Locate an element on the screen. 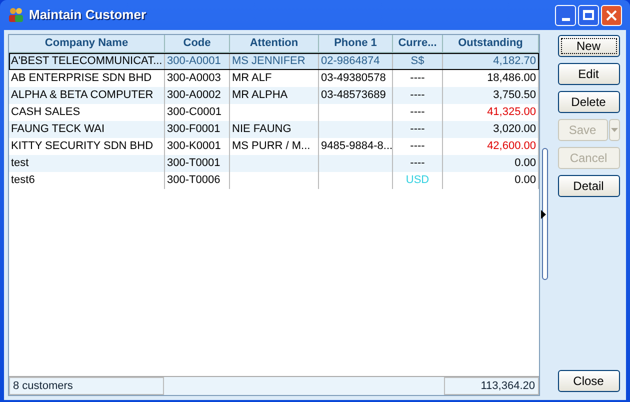  table-row: KITTY SECURITY SDN BHD 300-K0001 MS PURR / M... 9485-9884-8... ---- 42,600.00 is located at coordinates (274, 146).